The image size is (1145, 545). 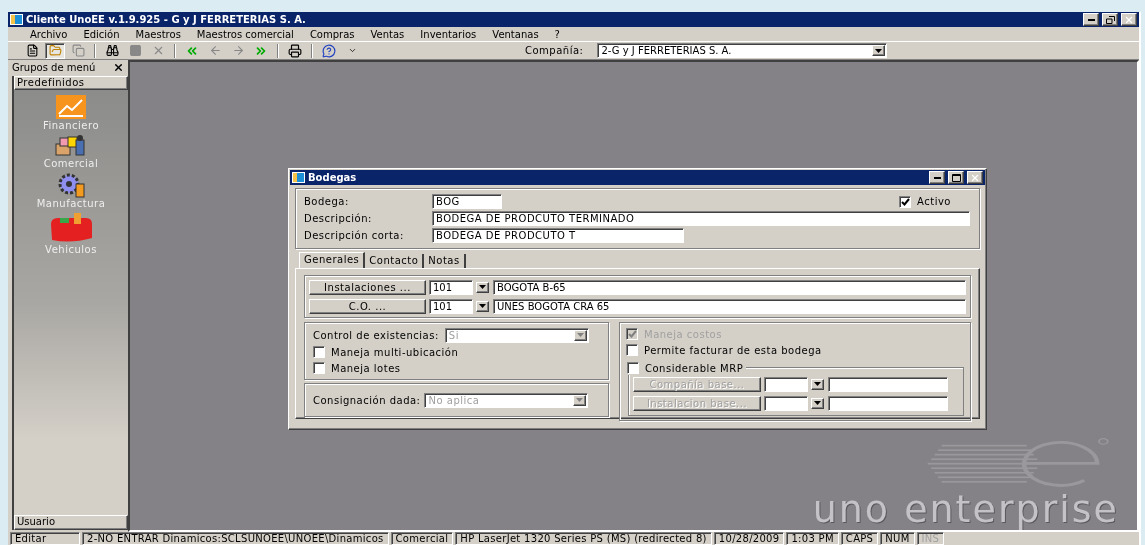 I want to click on section-header: Predefinidos, so click(x=71, y=83).